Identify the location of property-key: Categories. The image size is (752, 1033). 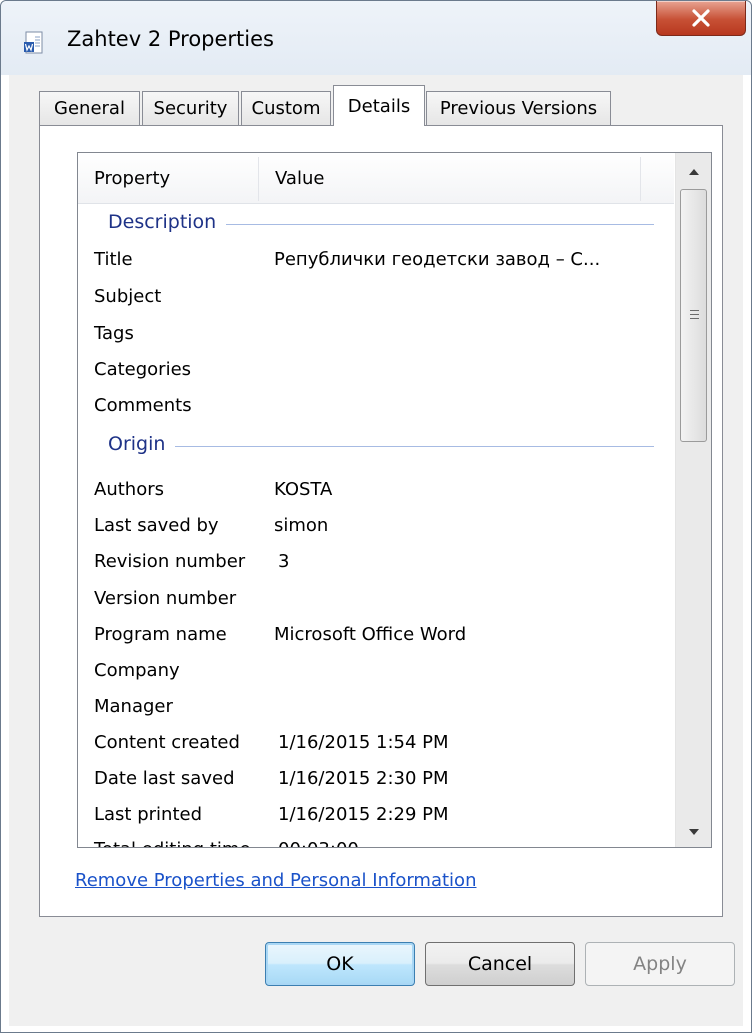
(143, 369).